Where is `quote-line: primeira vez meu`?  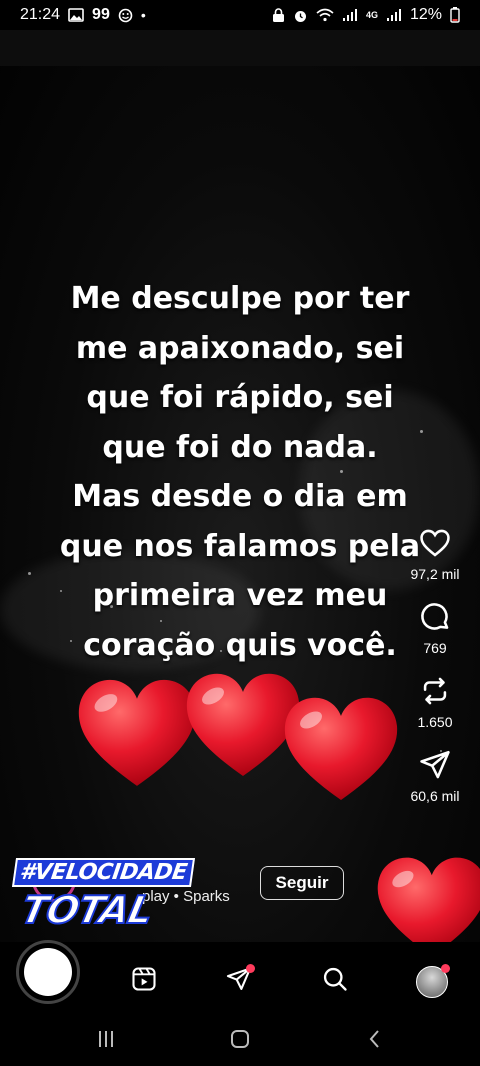 quote-line: primeira vez meu is located at coordinates (240, 595).